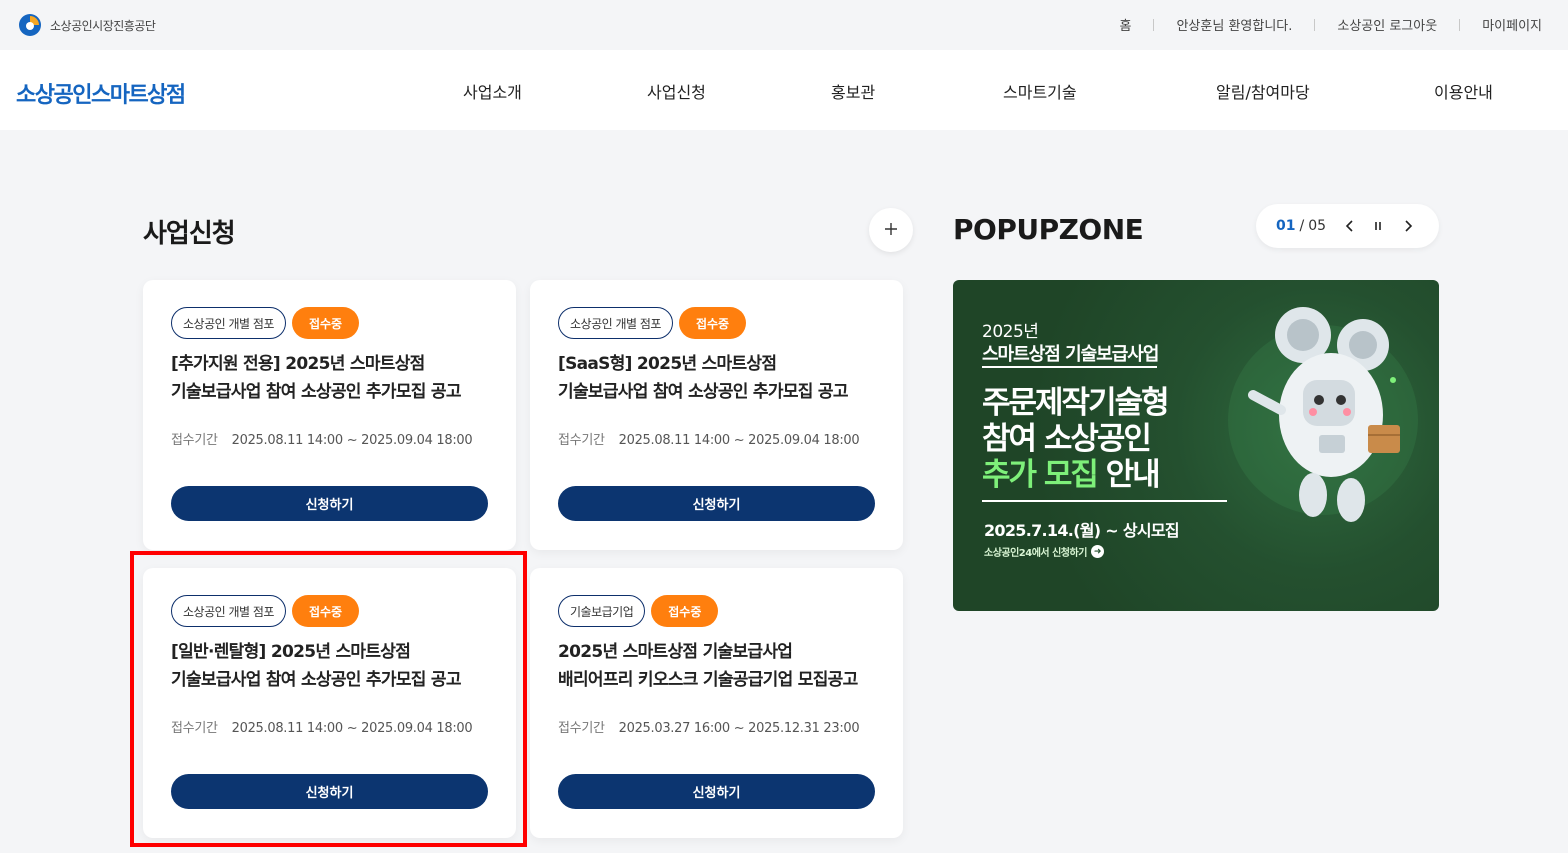  Describe the element at coordinates (30, 25) in the screenshot. I see `org-logo-icon` at that location.